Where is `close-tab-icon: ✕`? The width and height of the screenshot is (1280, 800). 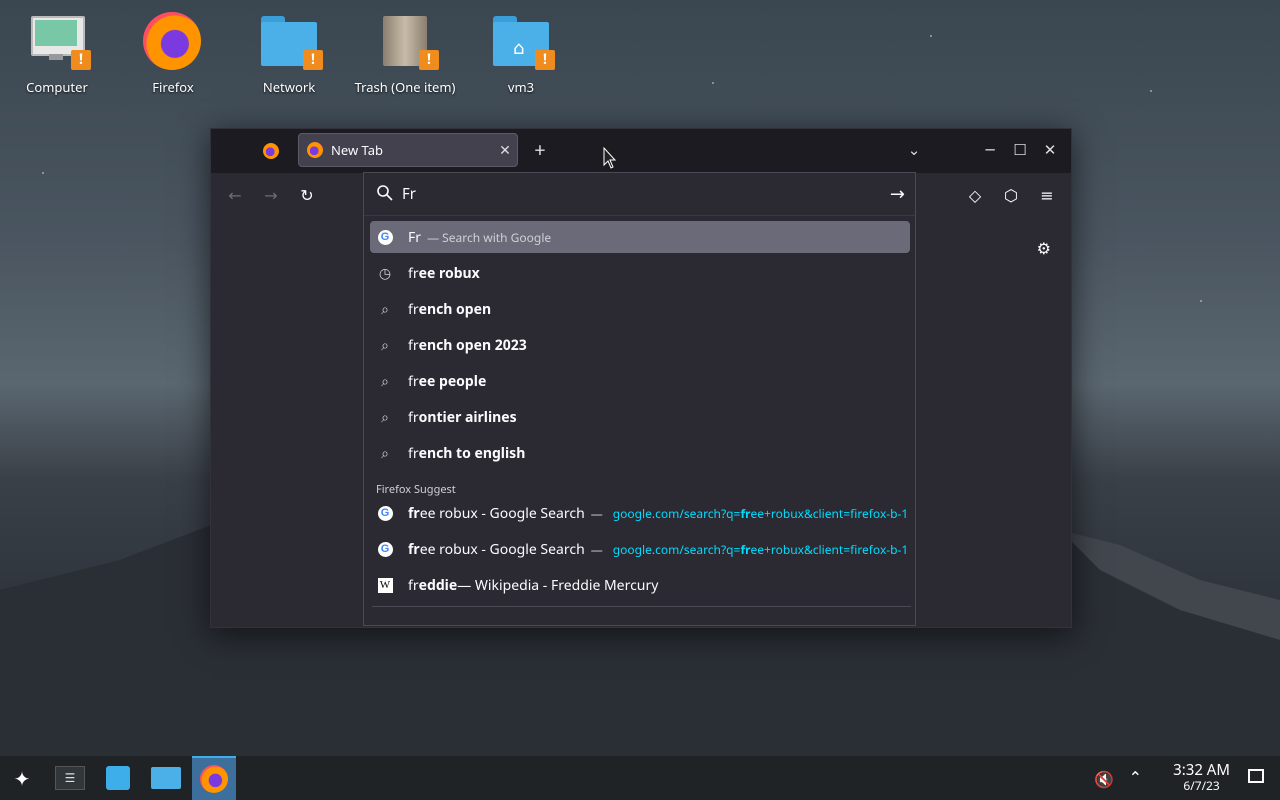 close-tab-icon: ✕ is located at coordinates (505, 150).